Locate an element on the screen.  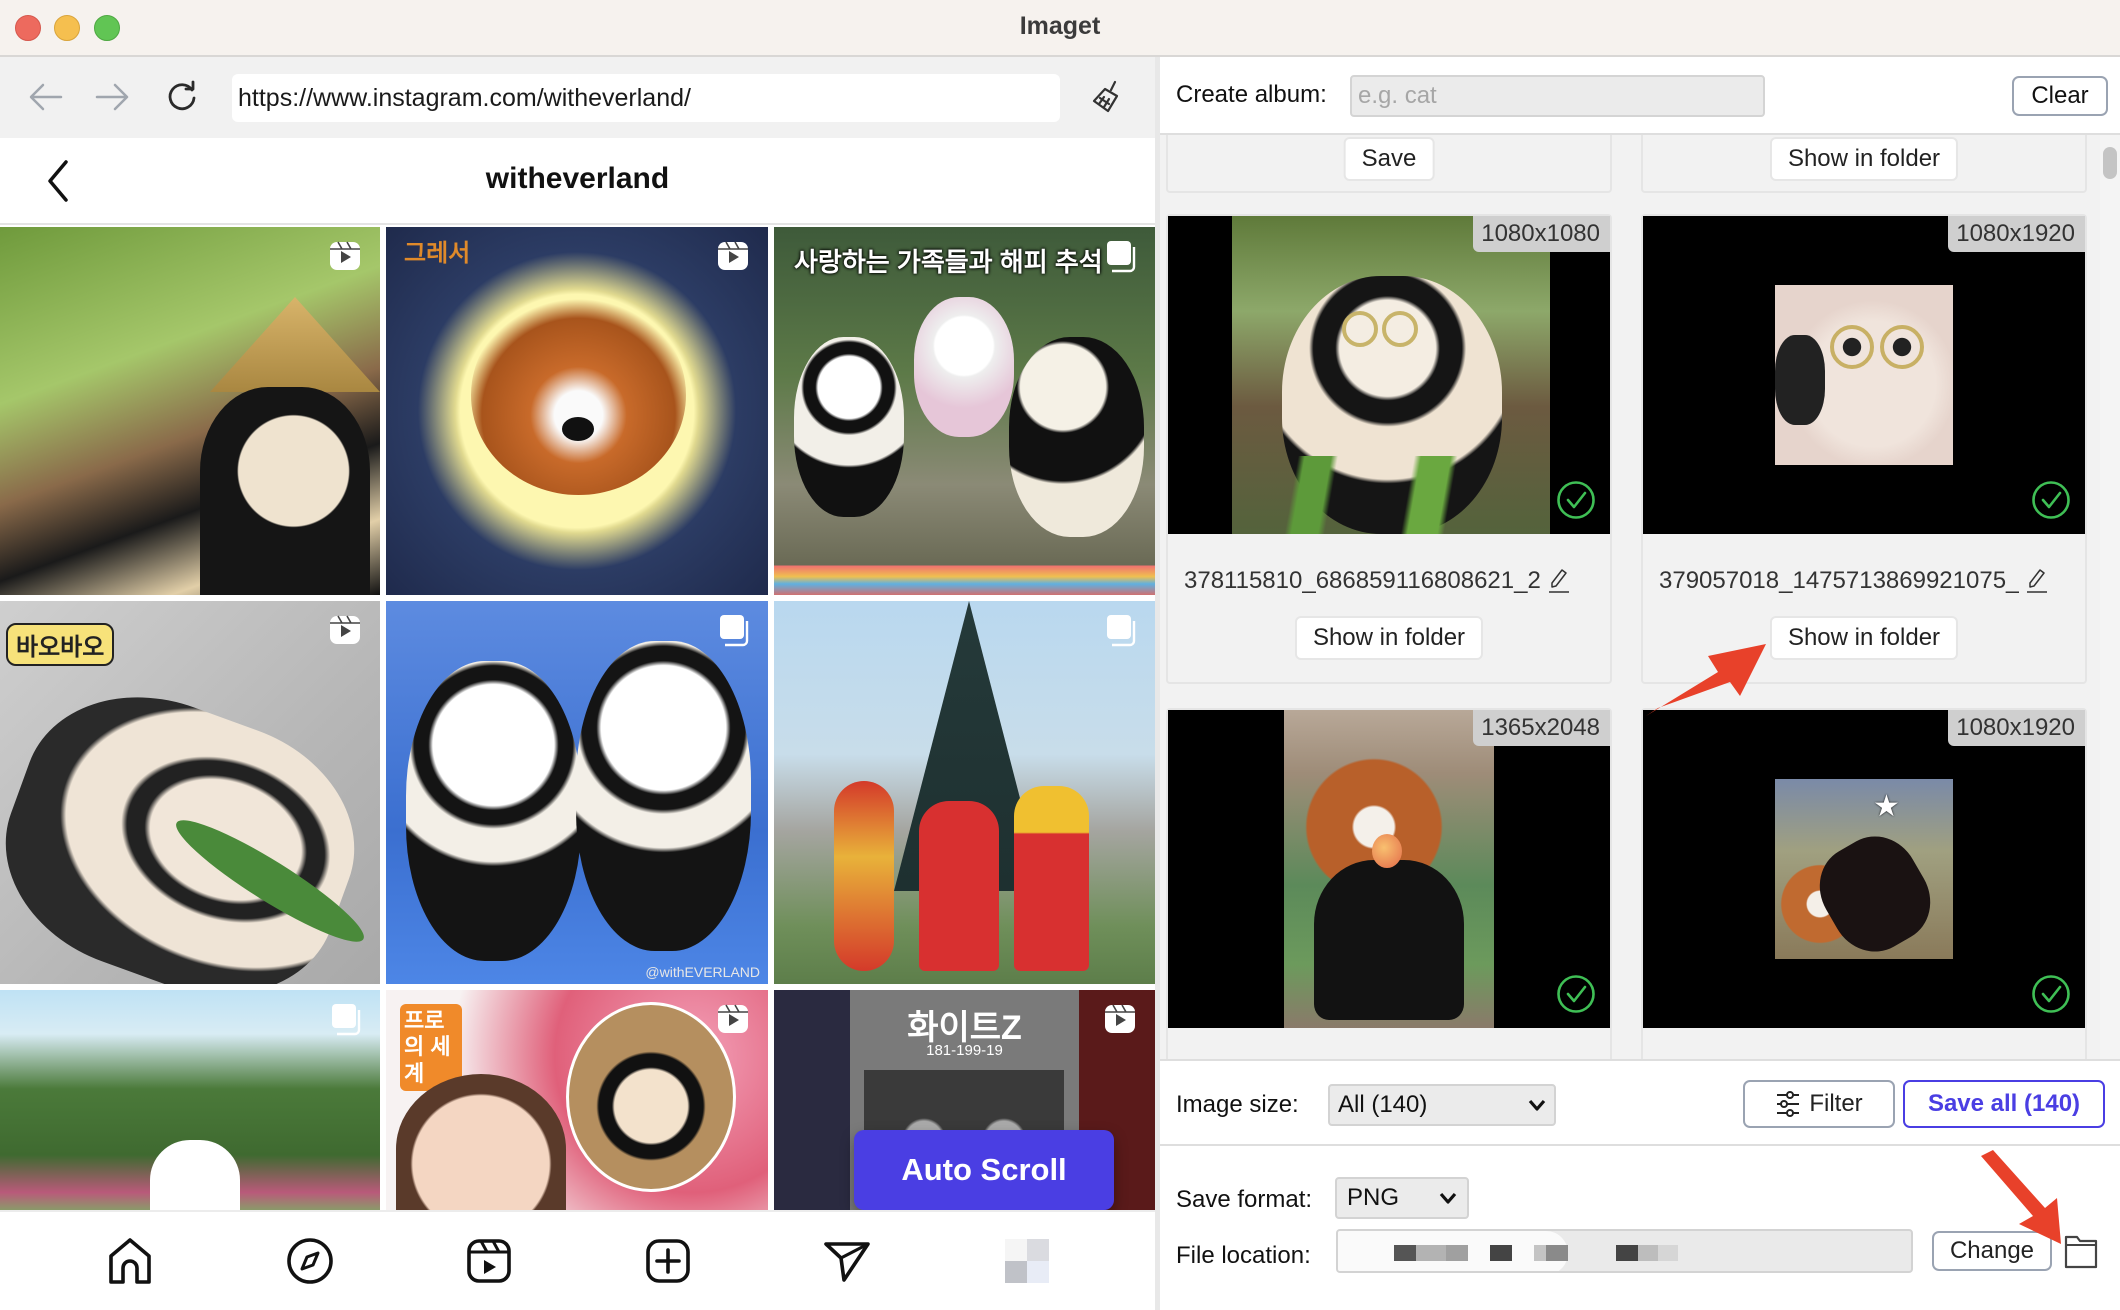
filter-button: Filter is located at coordinates (1819, 1104).